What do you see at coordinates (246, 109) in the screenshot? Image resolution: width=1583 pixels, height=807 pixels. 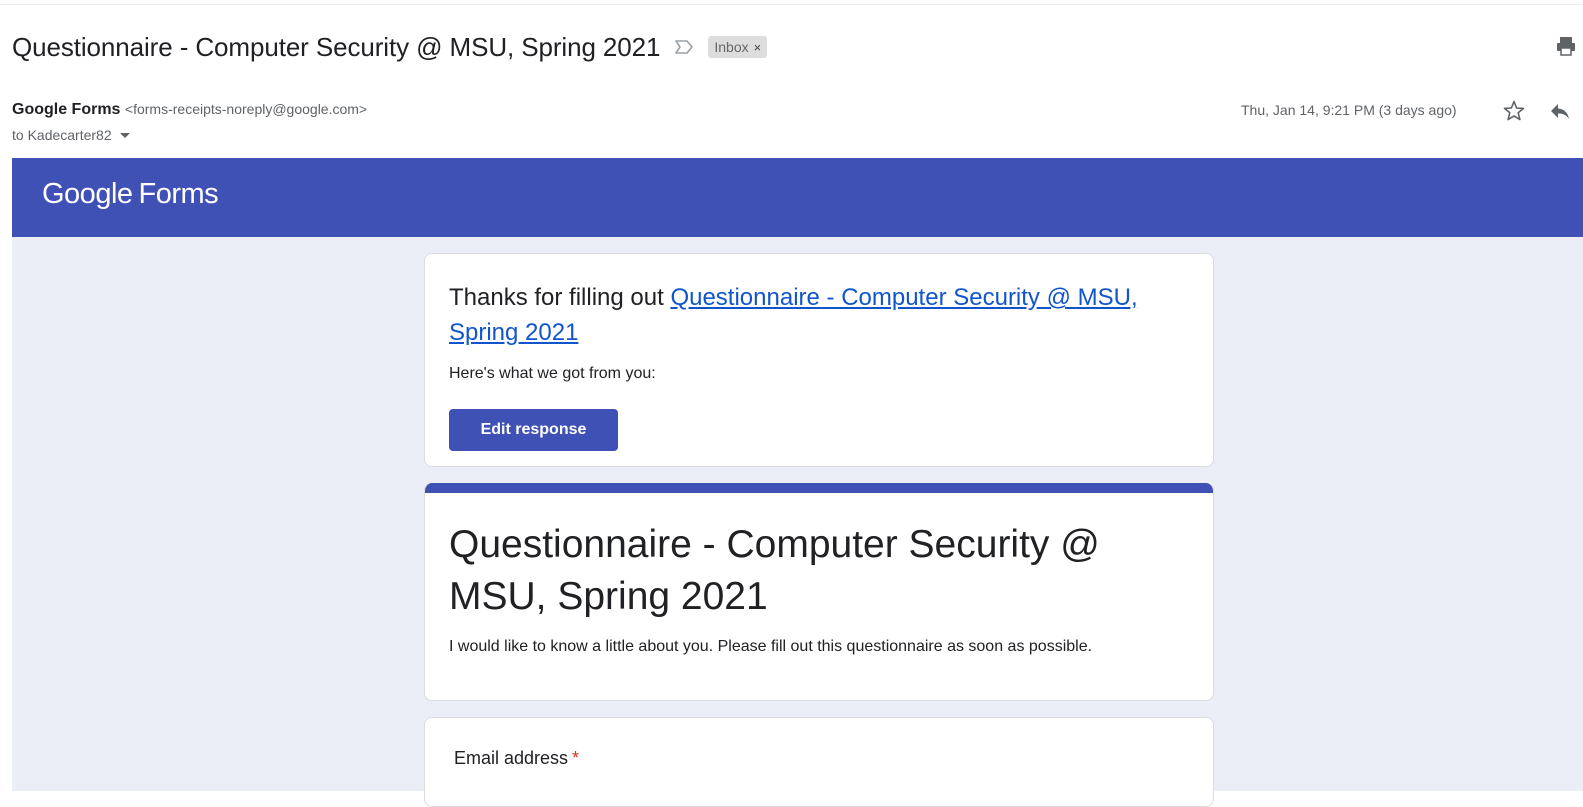 I see `sender-email: <forms-receipts-noreply@google.com>` at bounding box center [246, 109].